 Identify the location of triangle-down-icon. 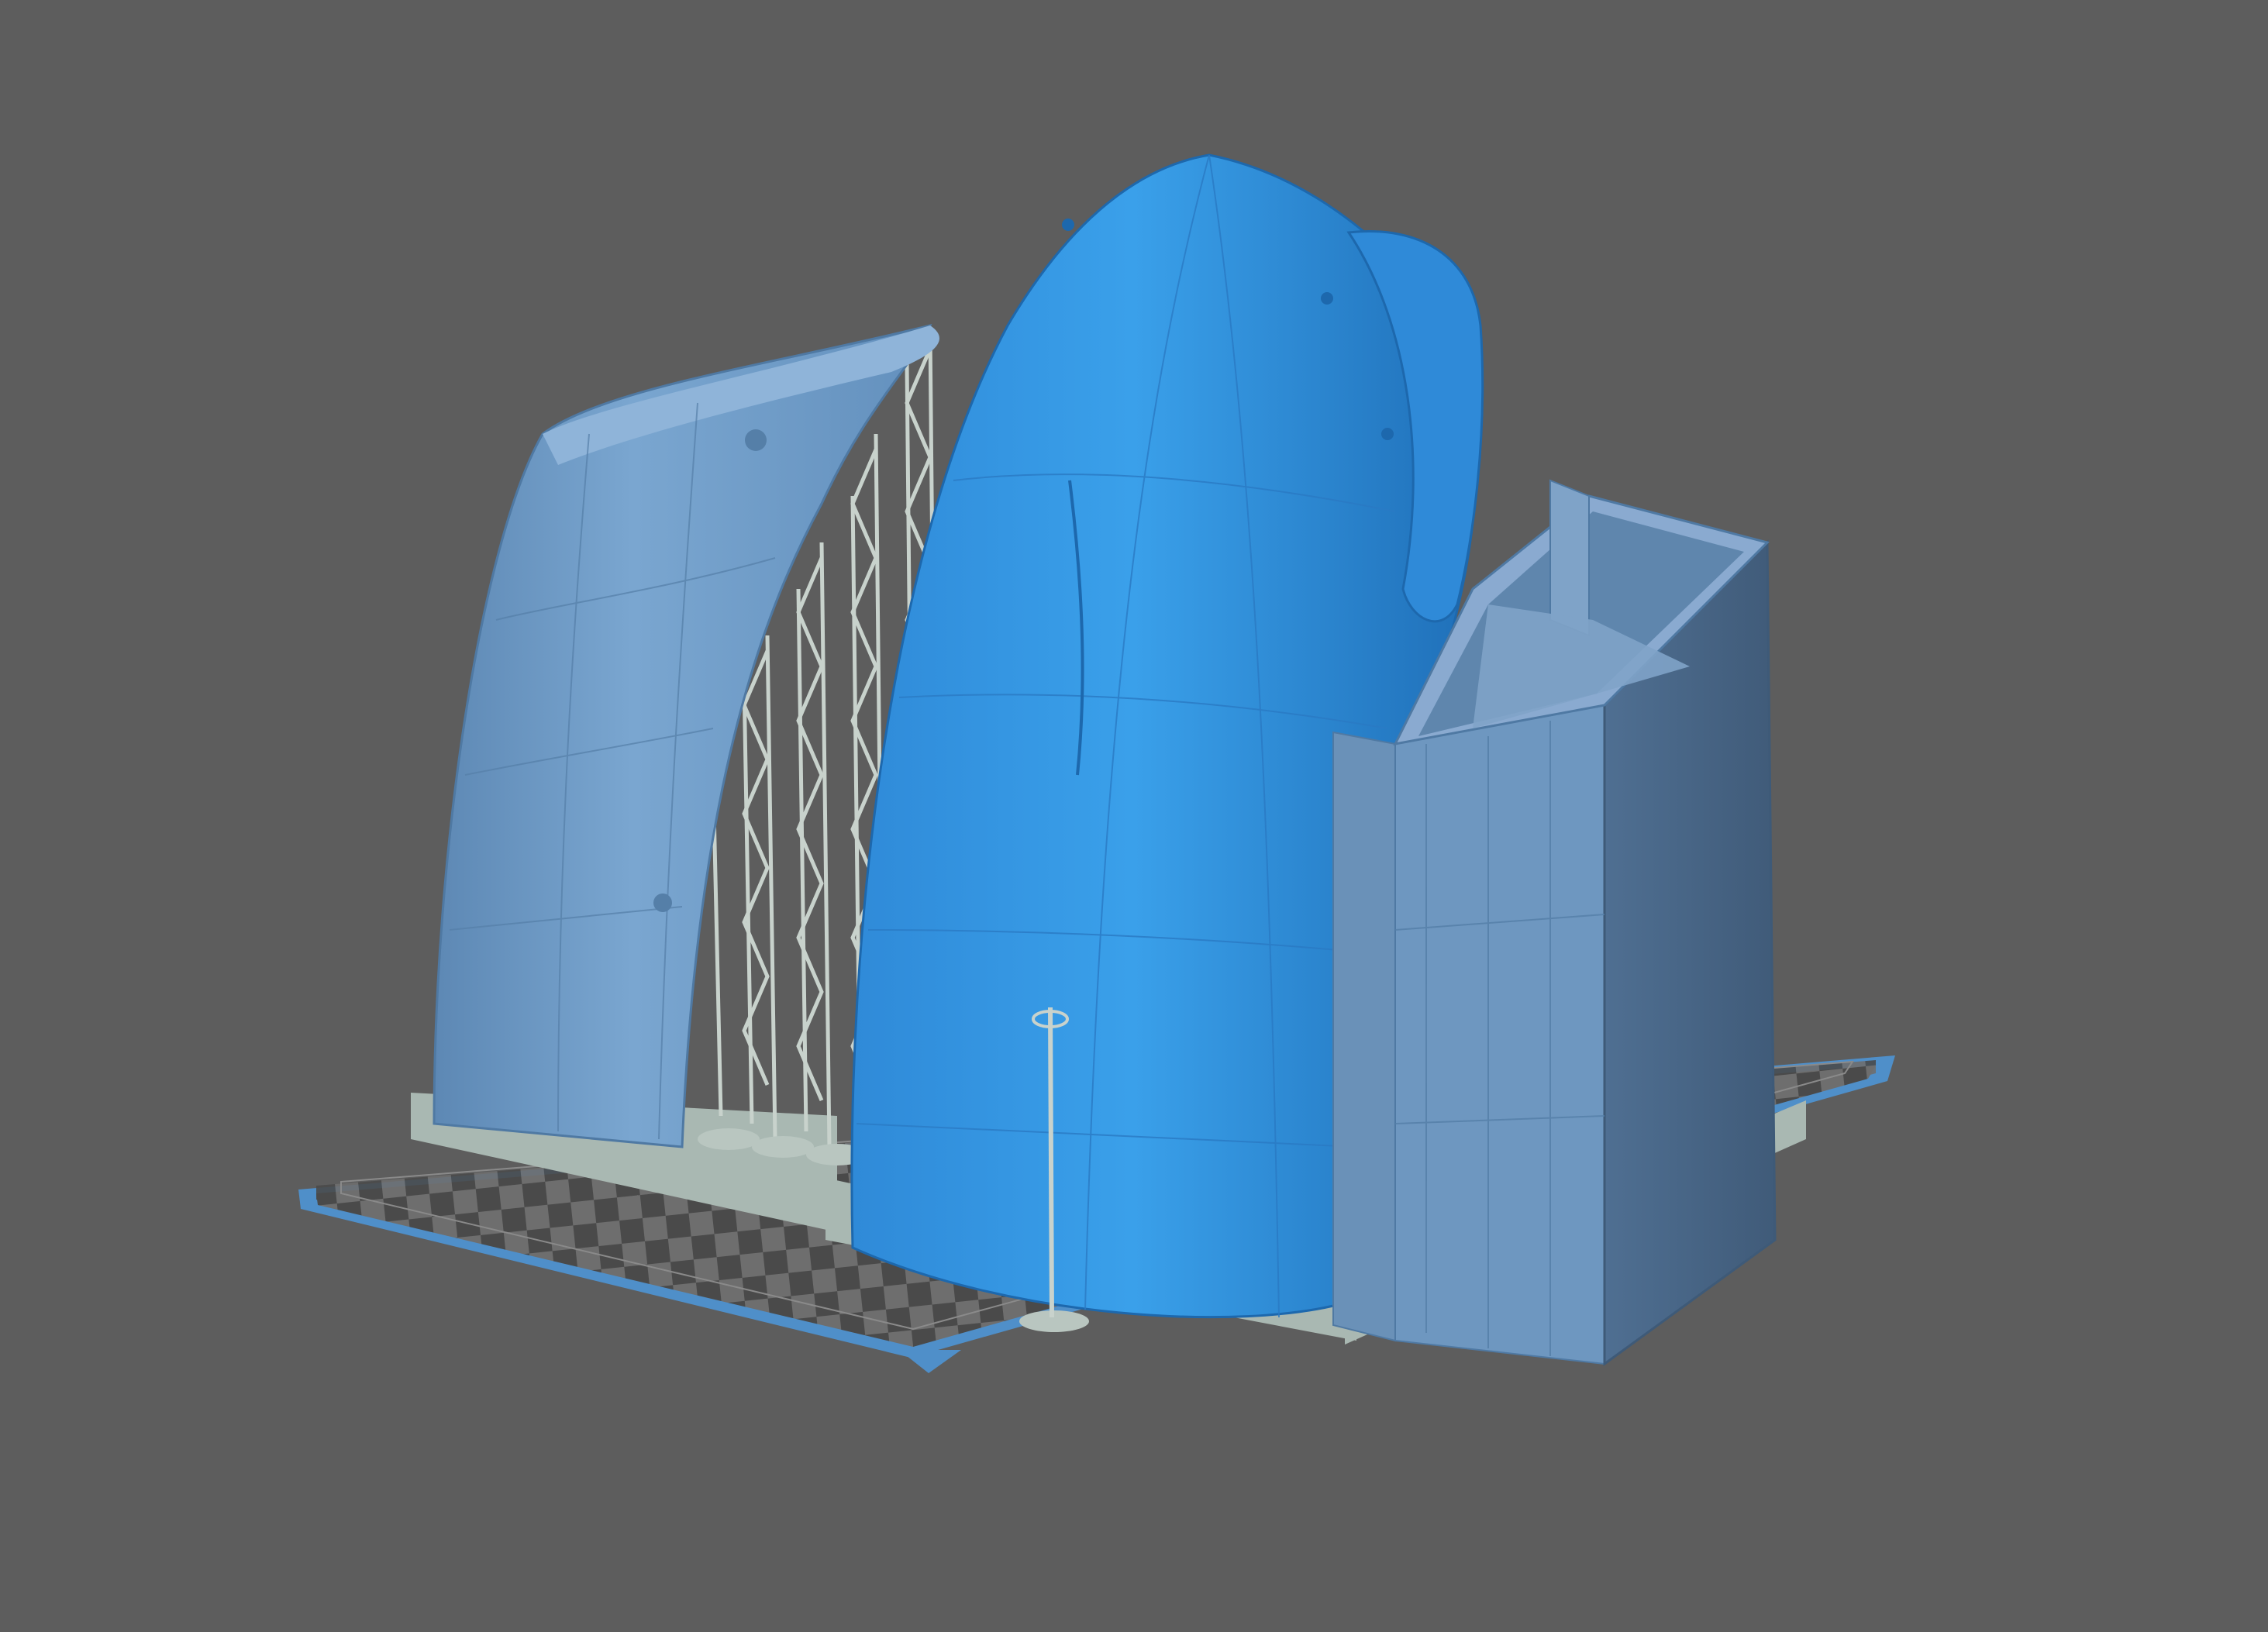
(930, 1361).